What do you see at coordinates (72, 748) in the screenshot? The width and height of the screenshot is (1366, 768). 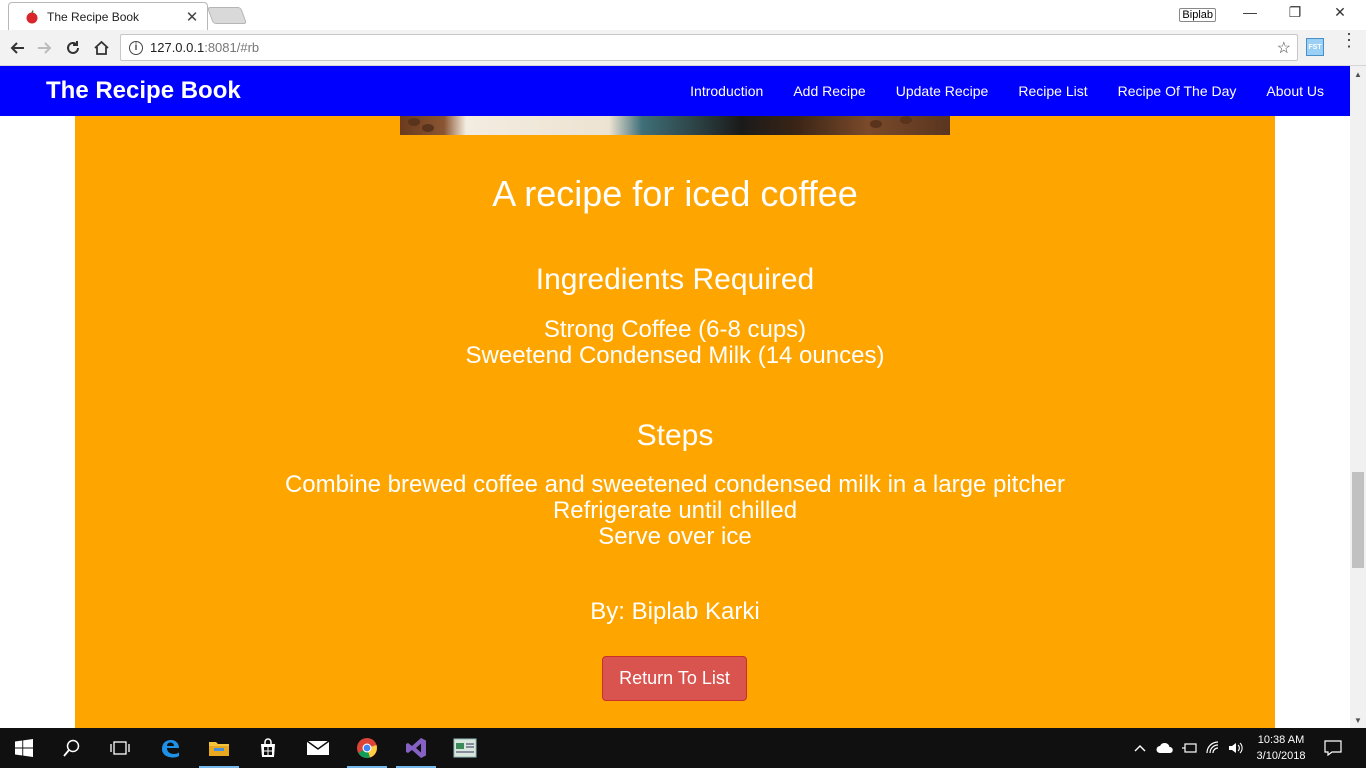 I see `search-icon` at bounding box center [72, 748].